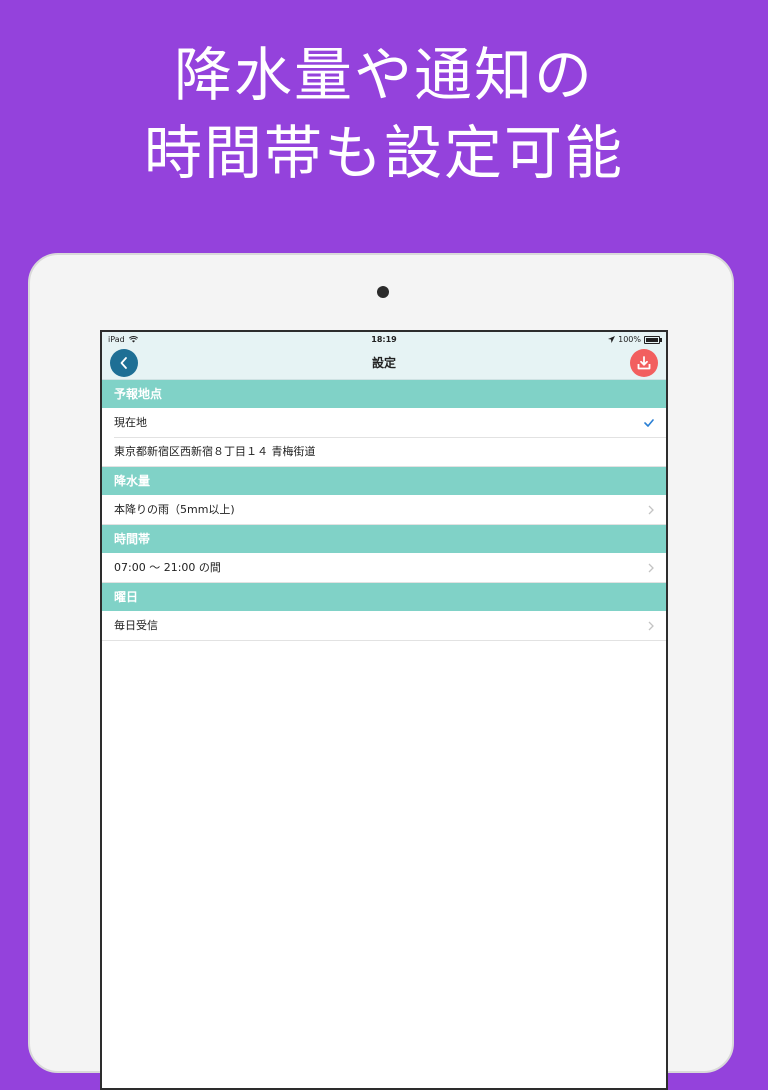  Describe the element at coordinates (174, 509) in the screenshot. I see `row-label: 本降りの雨（5mm以上)` at that location.